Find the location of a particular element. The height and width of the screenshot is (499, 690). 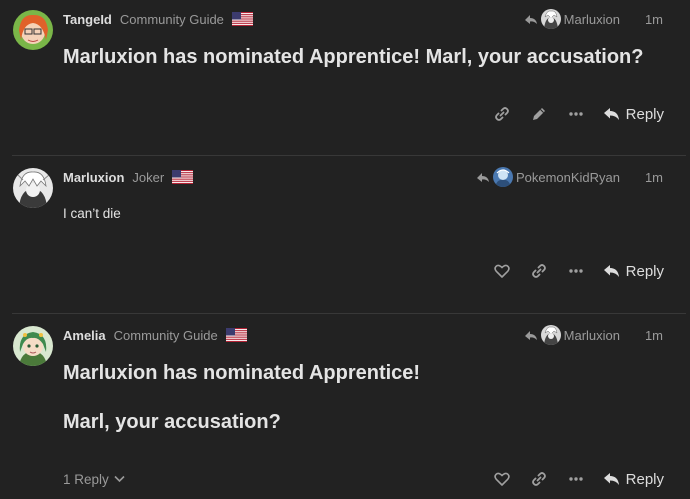

replies-count-label: 1 Reply is located at coordinates (86, 479).